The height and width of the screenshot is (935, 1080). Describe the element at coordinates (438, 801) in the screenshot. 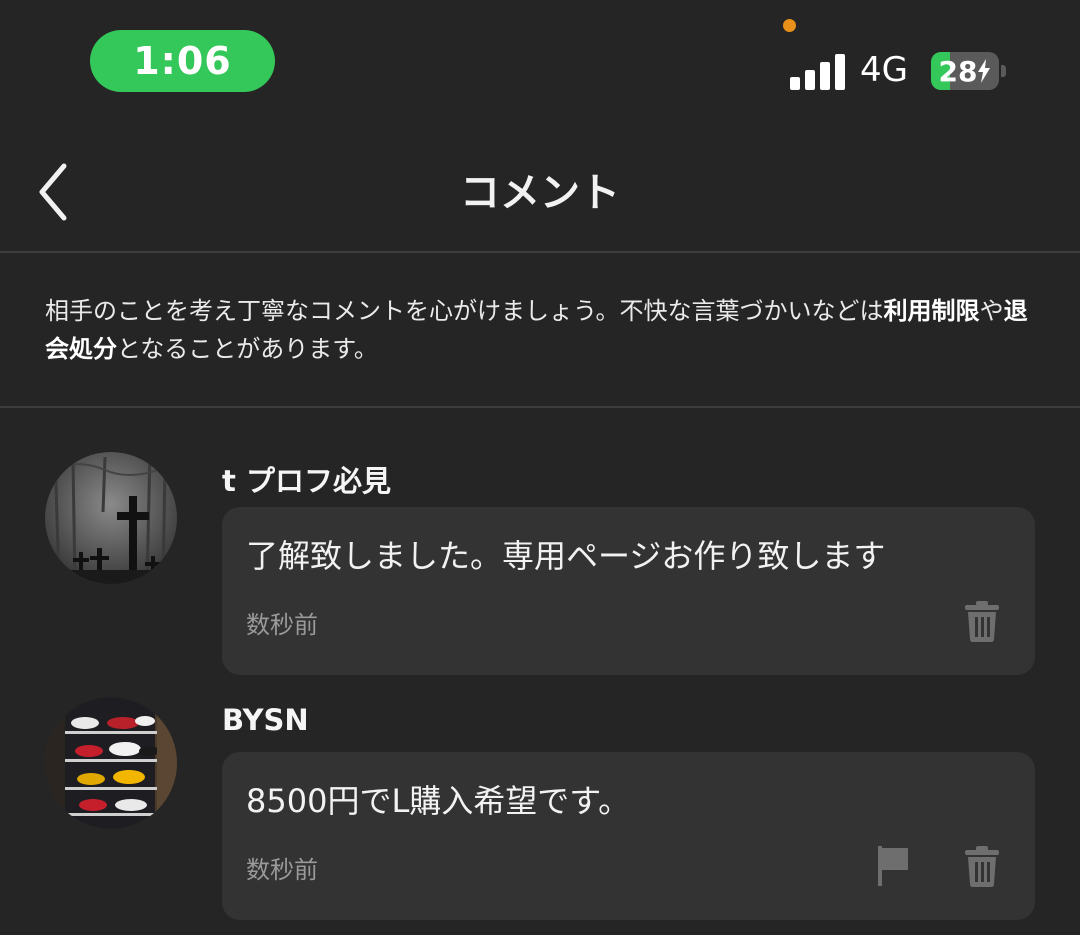

I see `comment-text: 8500円でL購入希望です。` at that location.